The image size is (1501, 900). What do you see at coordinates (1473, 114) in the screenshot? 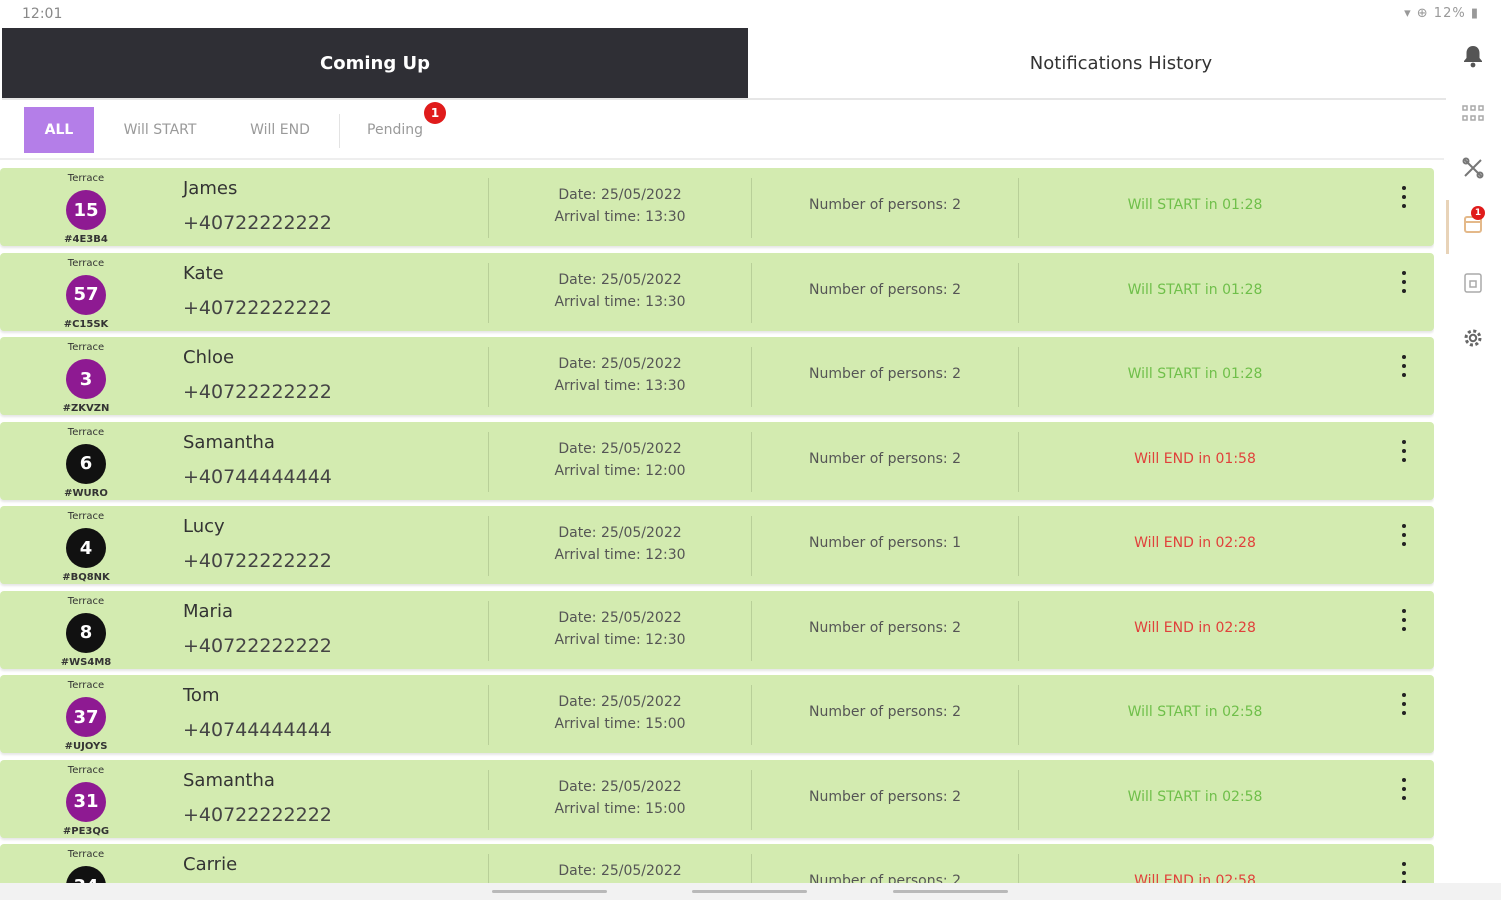
I see `floor-plan-icon` at bounding box center [1473, 114].